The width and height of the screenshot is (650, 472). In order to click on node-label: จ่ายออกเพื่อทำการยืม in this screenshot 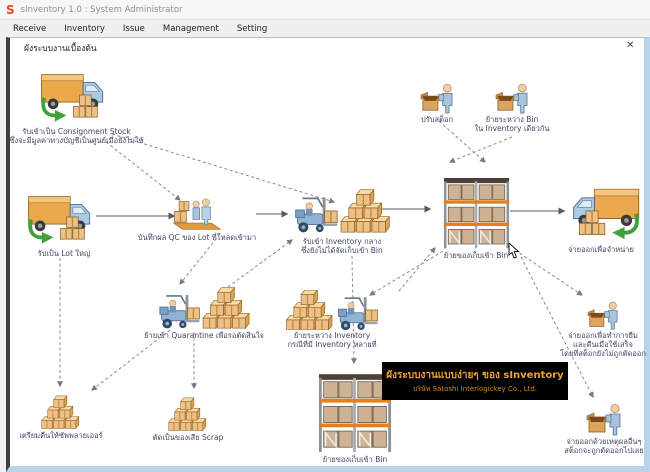, I will do `click(603, 335)`.